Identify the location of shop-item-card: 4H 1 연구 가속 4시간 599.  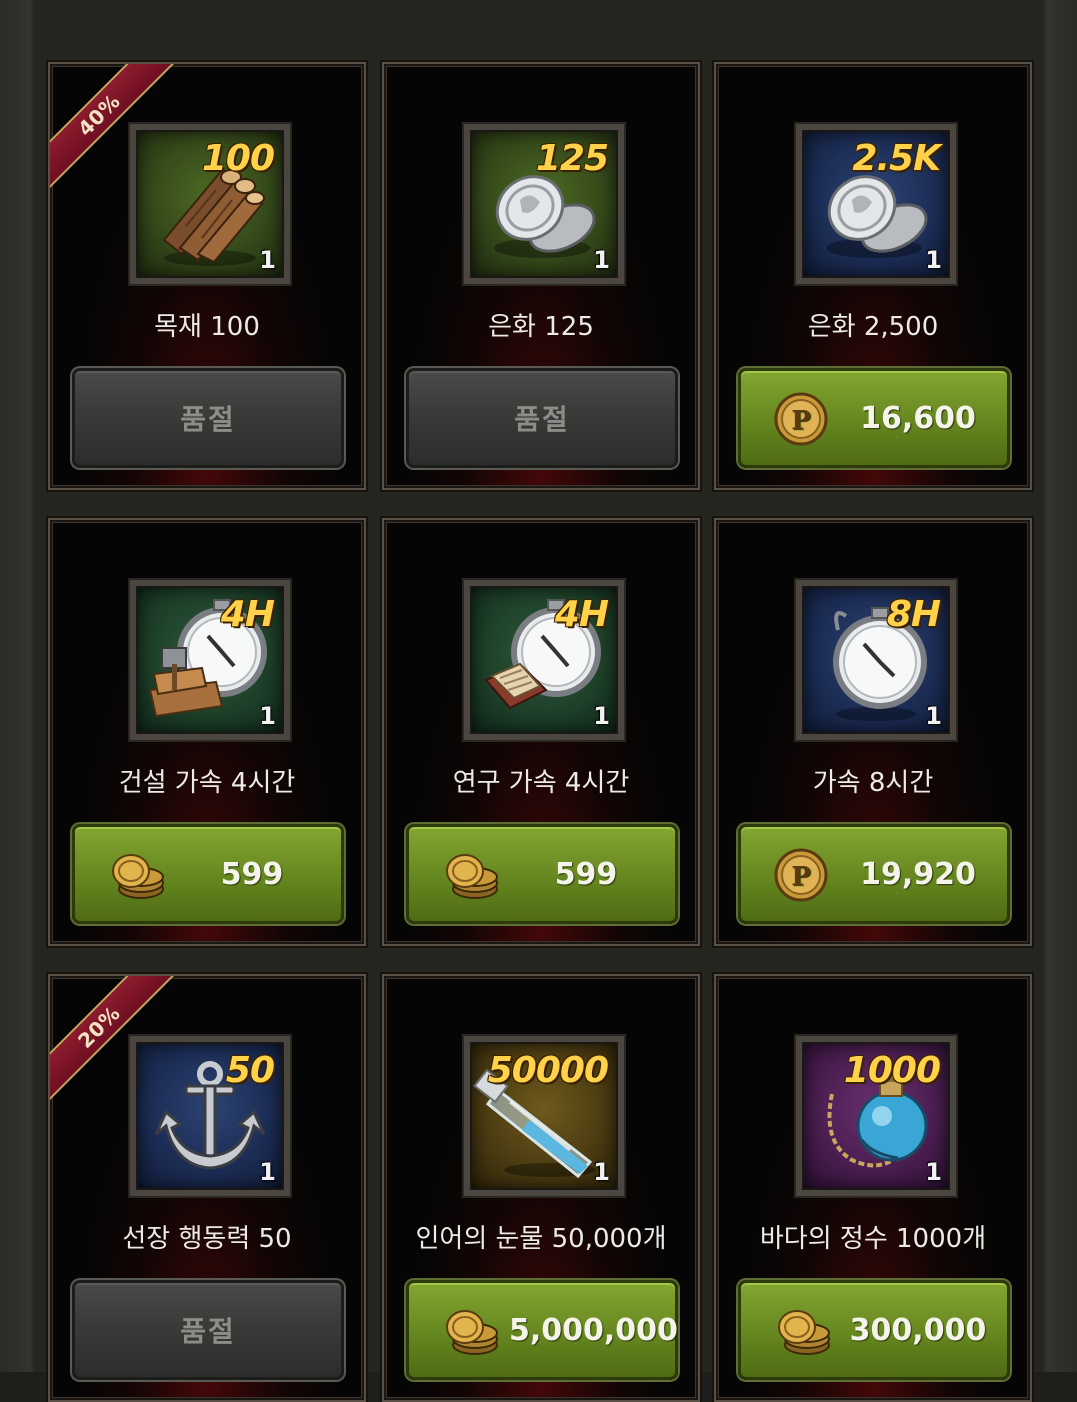
(541, 732).